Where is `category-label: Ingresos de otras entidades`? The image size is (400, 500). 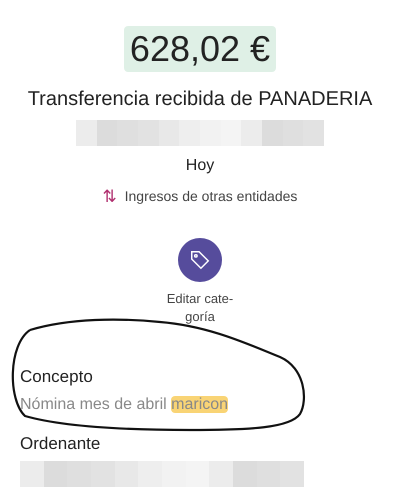
category-label: Ingresos de otras entidades is located at coordinates (211, 196).